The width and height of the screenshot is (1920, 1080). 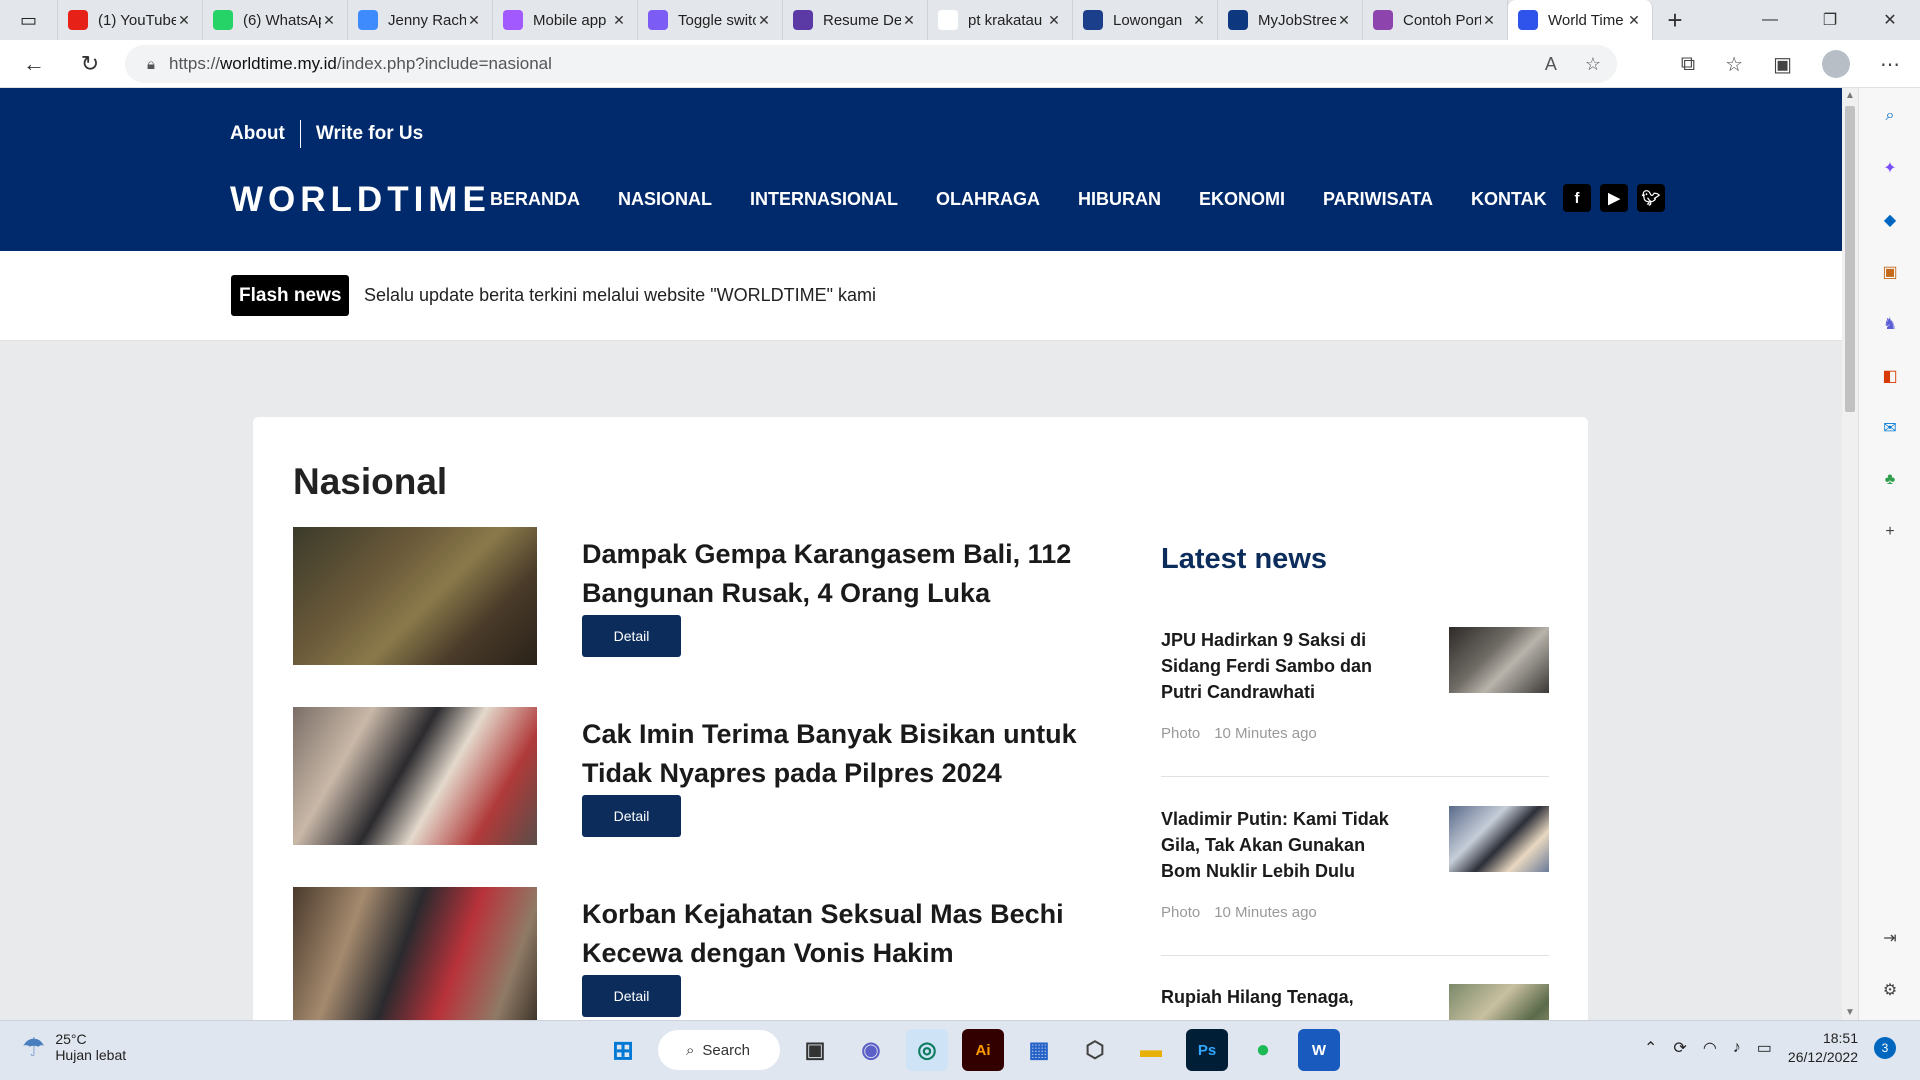 I want to click on extensions-icon: ⧉, so click(x=1688, y=64).